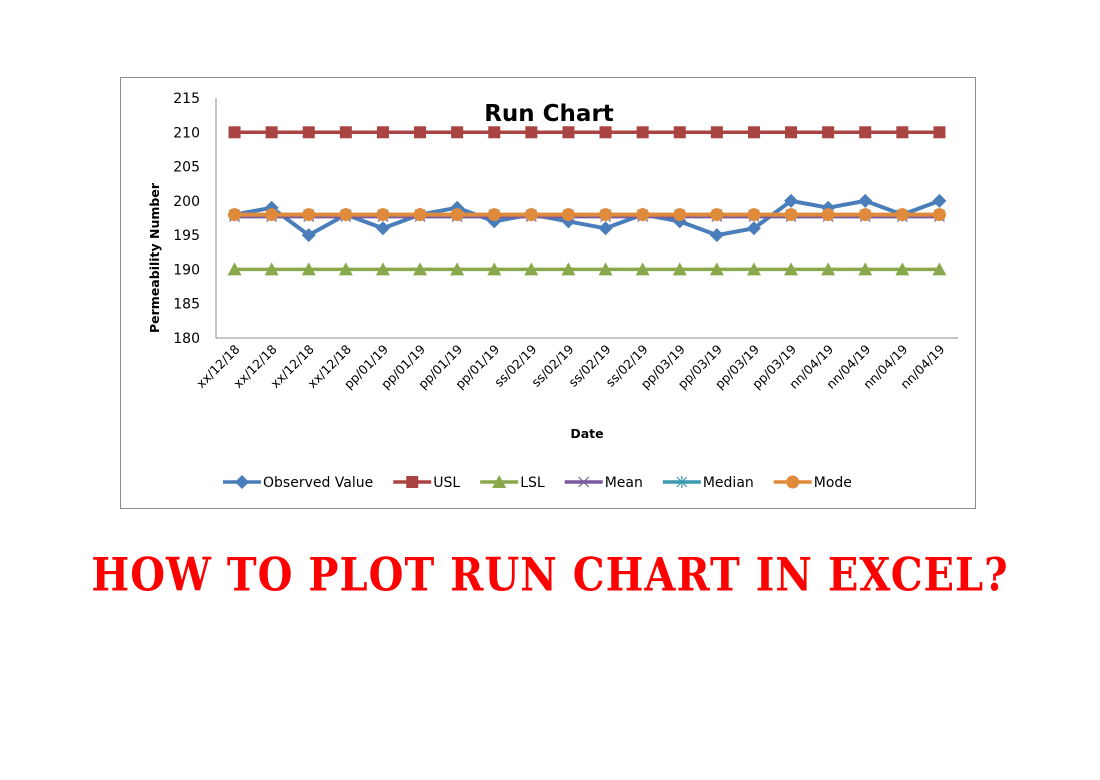 This screenshot has width=1100, height=780. What do you see at coordinates (603, 483) in the screenshot?
I see `legend-item-mean: Mean` at bounding box center [603, 483].